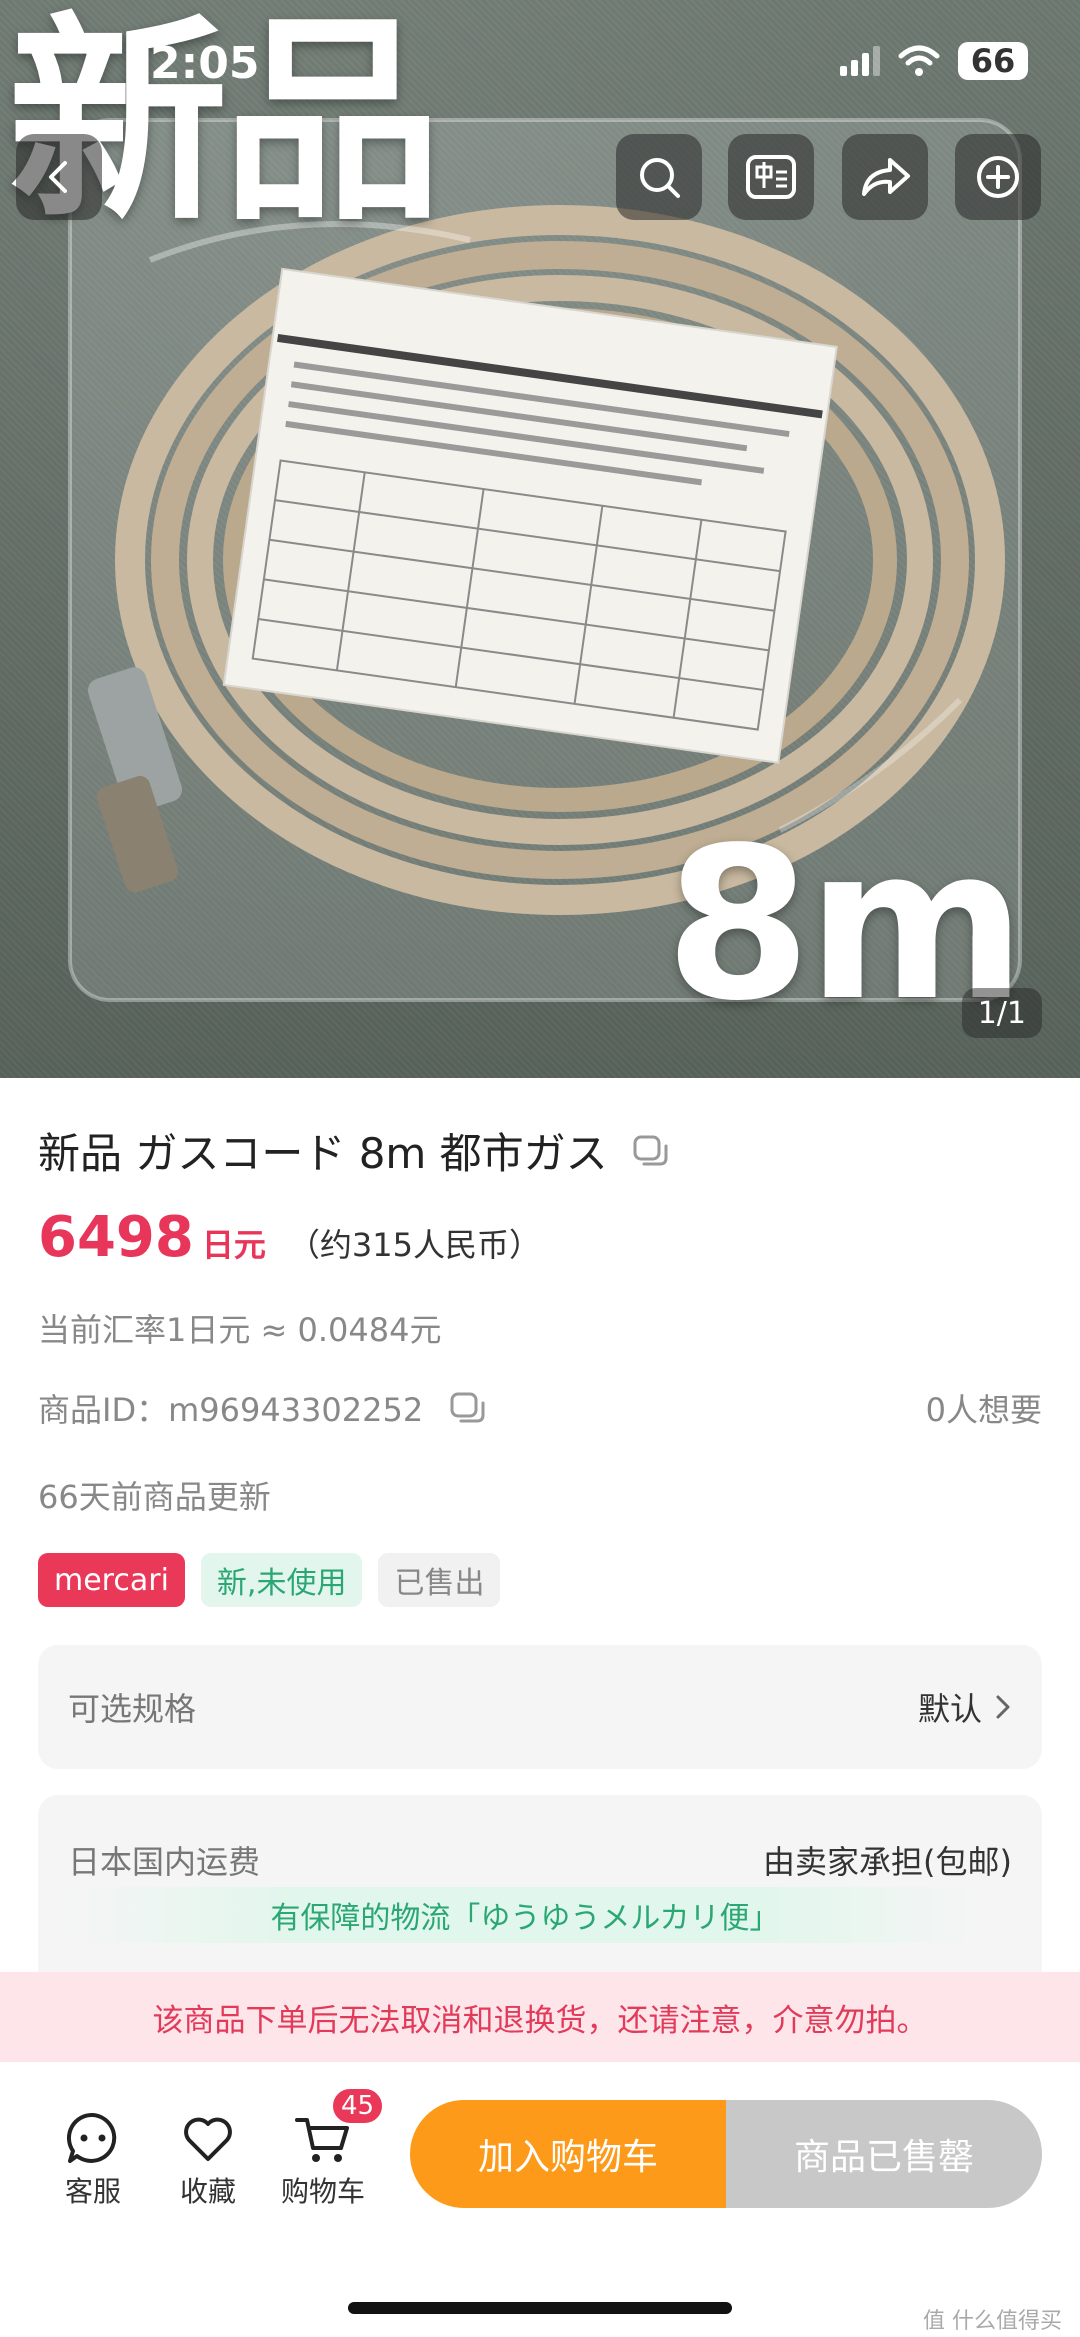 Image resolution: width=1080 pixels, height=2337 pixels. I want to click on home-indicator, so click(540, 2308).